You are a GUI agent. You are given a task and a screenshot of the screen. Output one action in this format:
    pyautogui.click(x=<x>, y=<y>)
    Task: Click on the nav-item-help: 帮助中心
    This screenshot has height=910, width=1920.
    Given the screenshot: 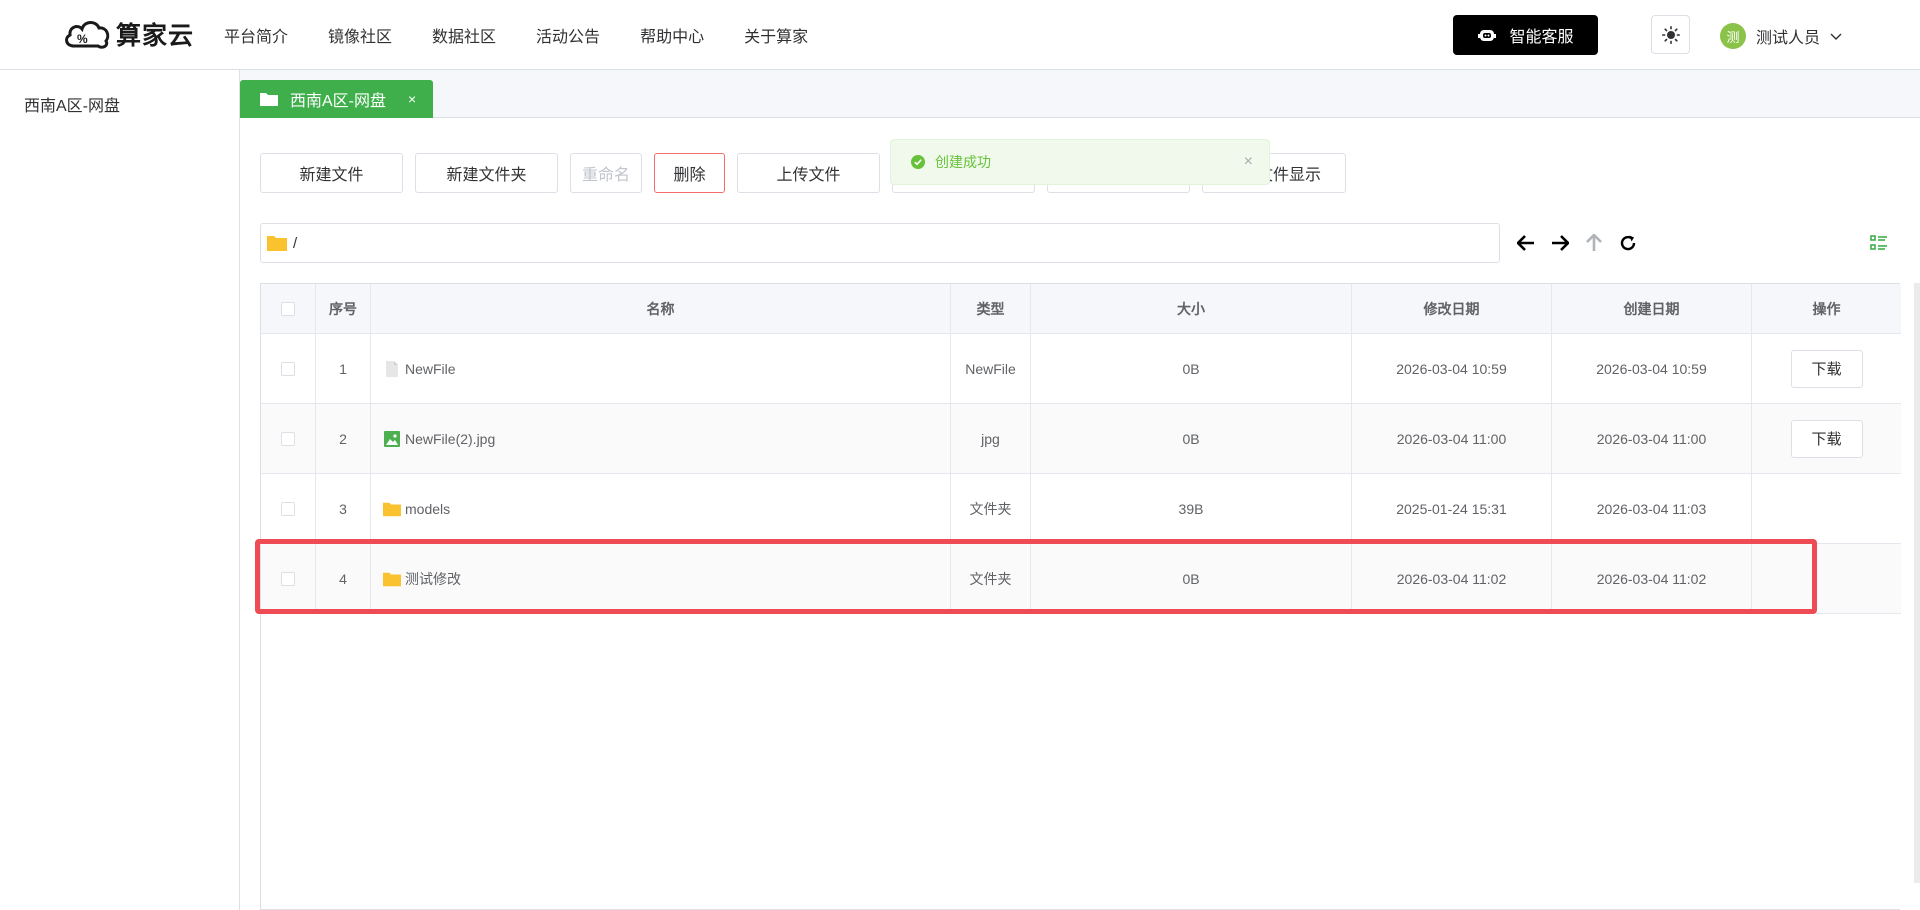 What is the action you would take?
    pyautogui.click(x=672, y=35)
    